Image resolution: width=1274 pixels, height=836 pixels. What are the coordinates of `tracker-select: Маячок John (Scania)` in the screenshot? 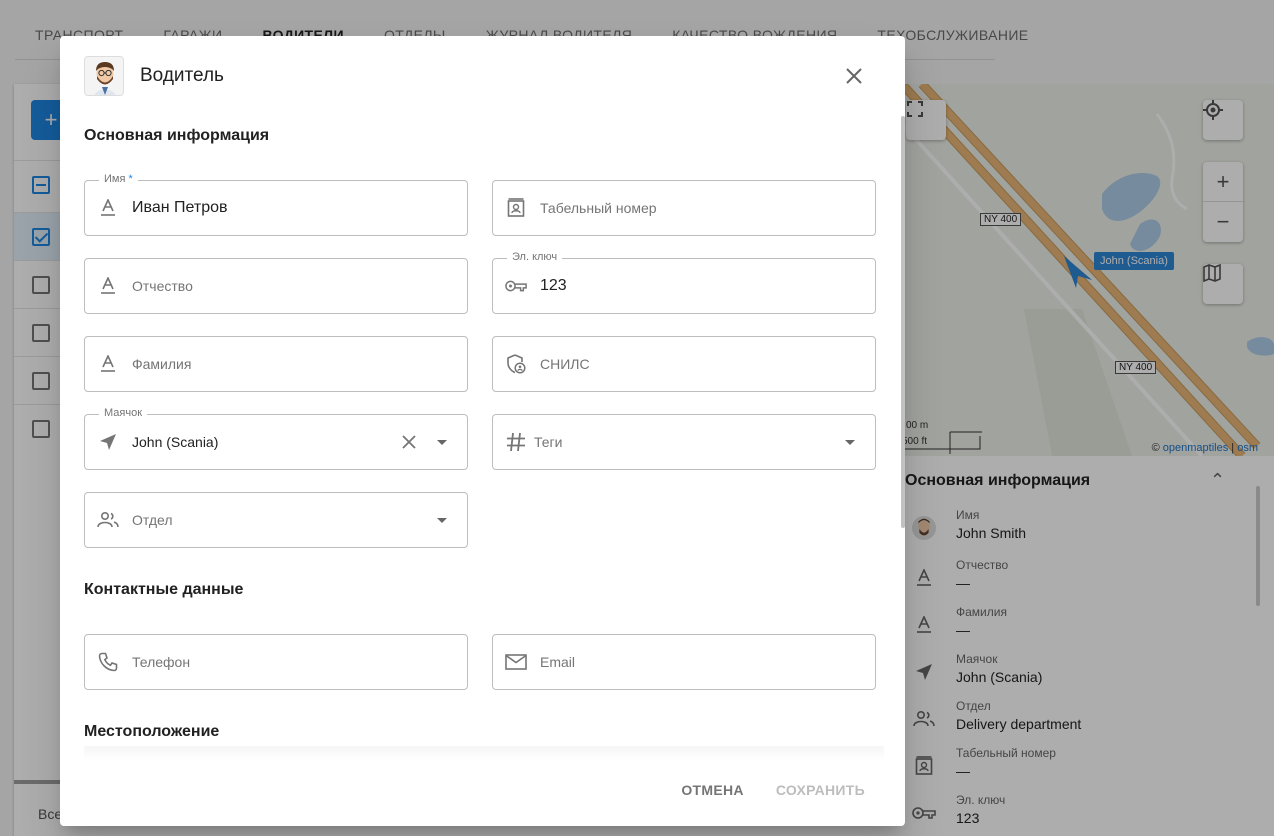 It's located at (276, 438).